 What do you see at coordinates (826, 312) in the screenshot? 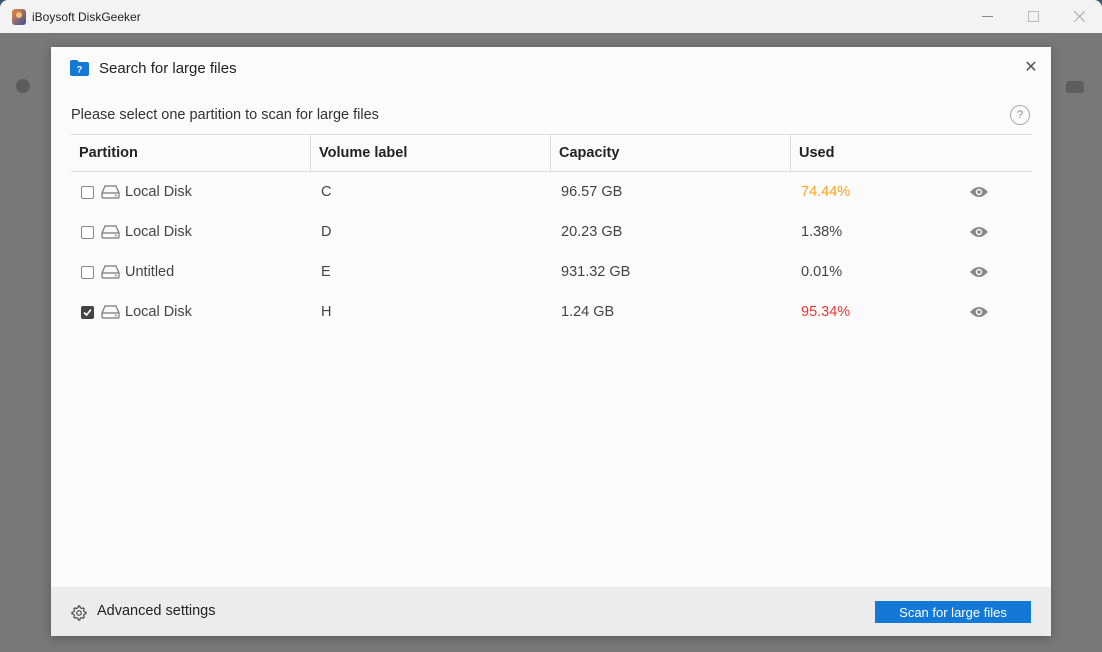
I see `used-percentage: 95.34%` at bounding box center [826, 312].